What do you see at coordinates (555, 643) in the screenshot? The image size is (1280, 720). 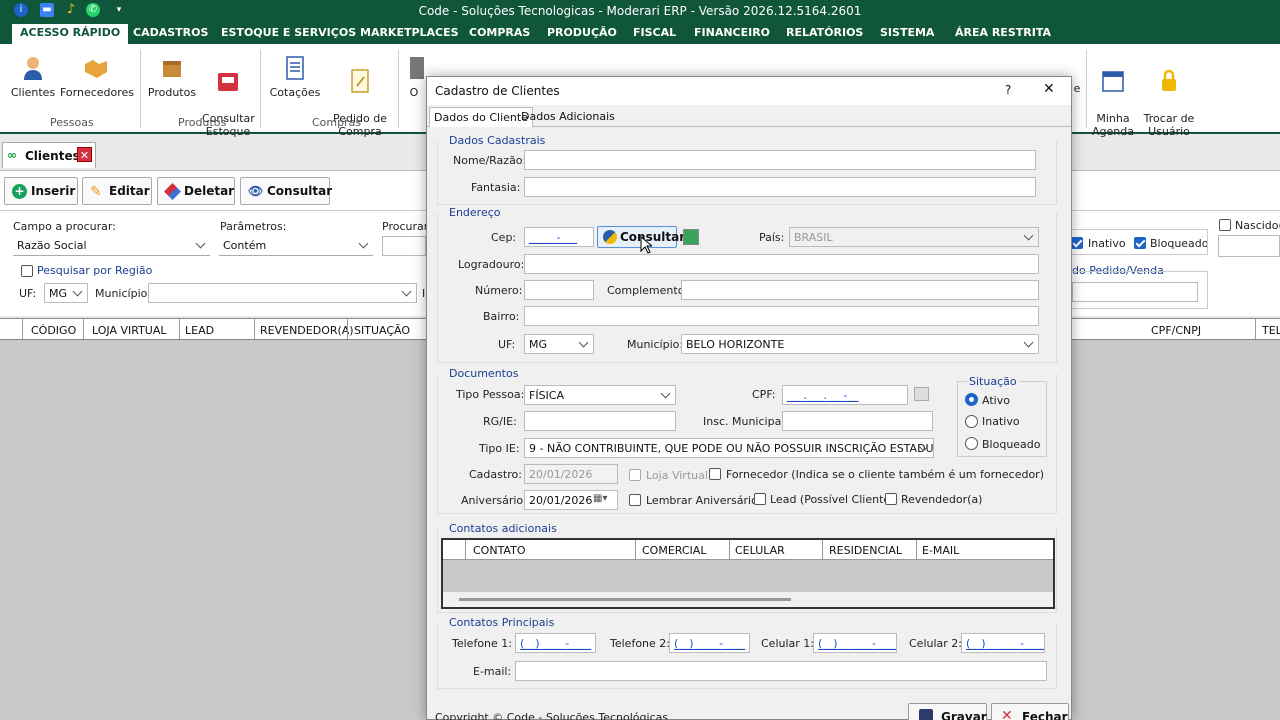 I see `telefone1-input: (__) ____-____` at bounding box center [555, 643].